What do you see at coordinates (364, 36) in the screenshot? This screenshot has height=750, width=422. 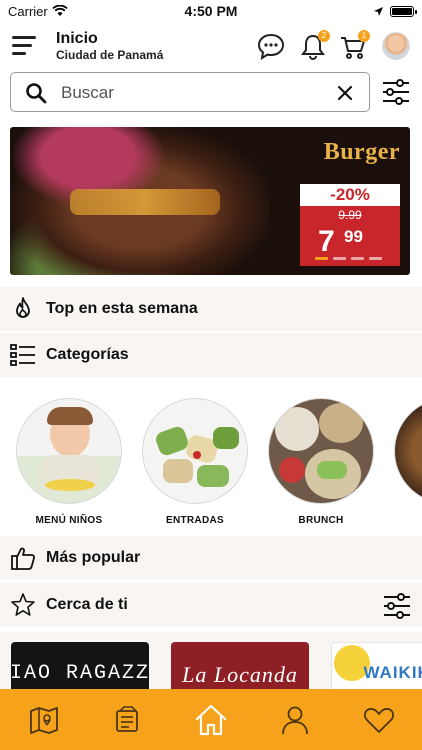 I see `cart-badge: 1` at bounding box center [364, 36].